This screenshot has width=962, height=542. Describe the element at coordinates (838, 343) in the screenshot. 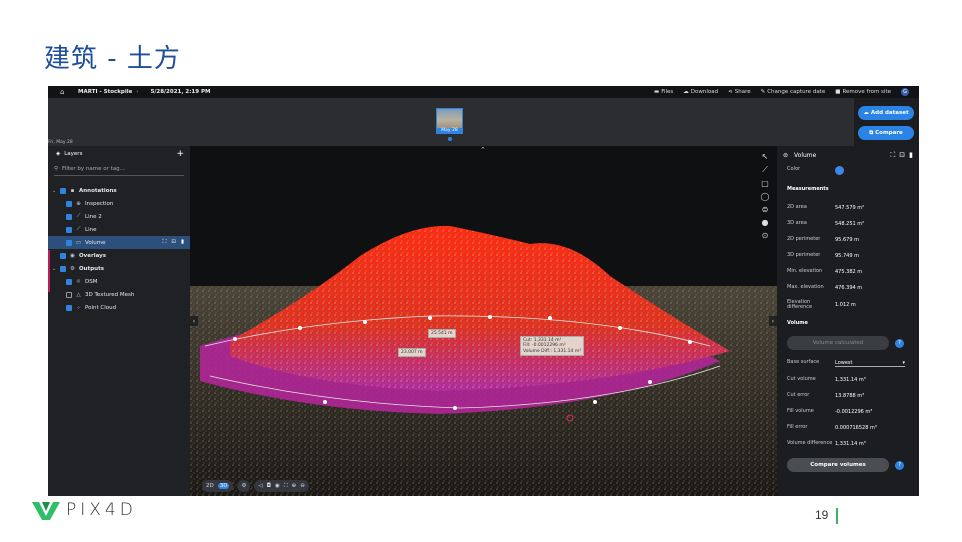

I see `volume-calculated-button: Volume calculated` at that location.